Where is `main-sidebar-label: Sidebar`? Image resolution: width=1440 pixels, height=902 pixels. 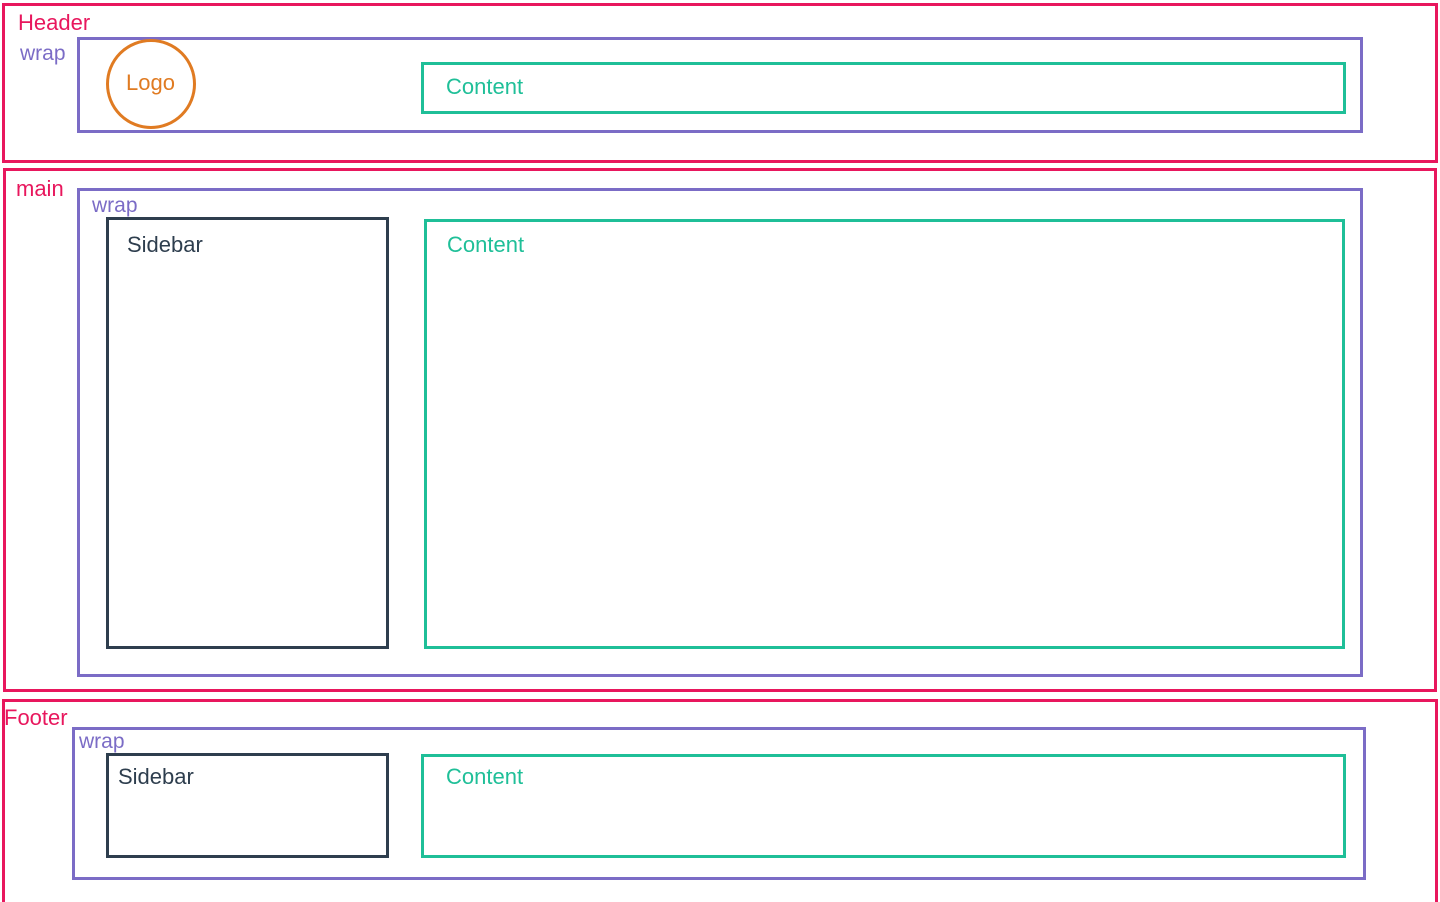 main-sidebar-label: Sidebar is located at coordinates (165, 244).